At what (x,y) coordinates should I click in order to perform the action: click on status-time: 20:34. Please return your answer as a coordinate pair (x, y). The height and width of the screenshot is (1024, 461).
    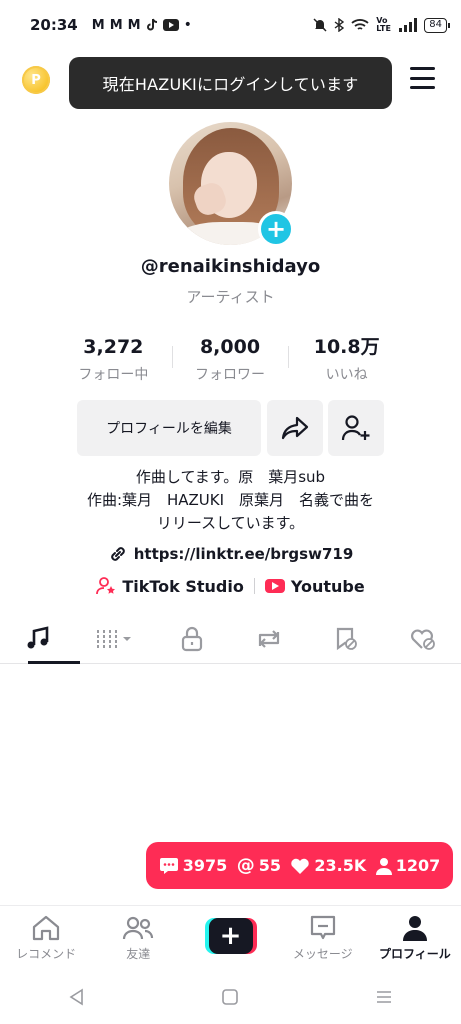
    Looking at the image, I should click on (54, 25).